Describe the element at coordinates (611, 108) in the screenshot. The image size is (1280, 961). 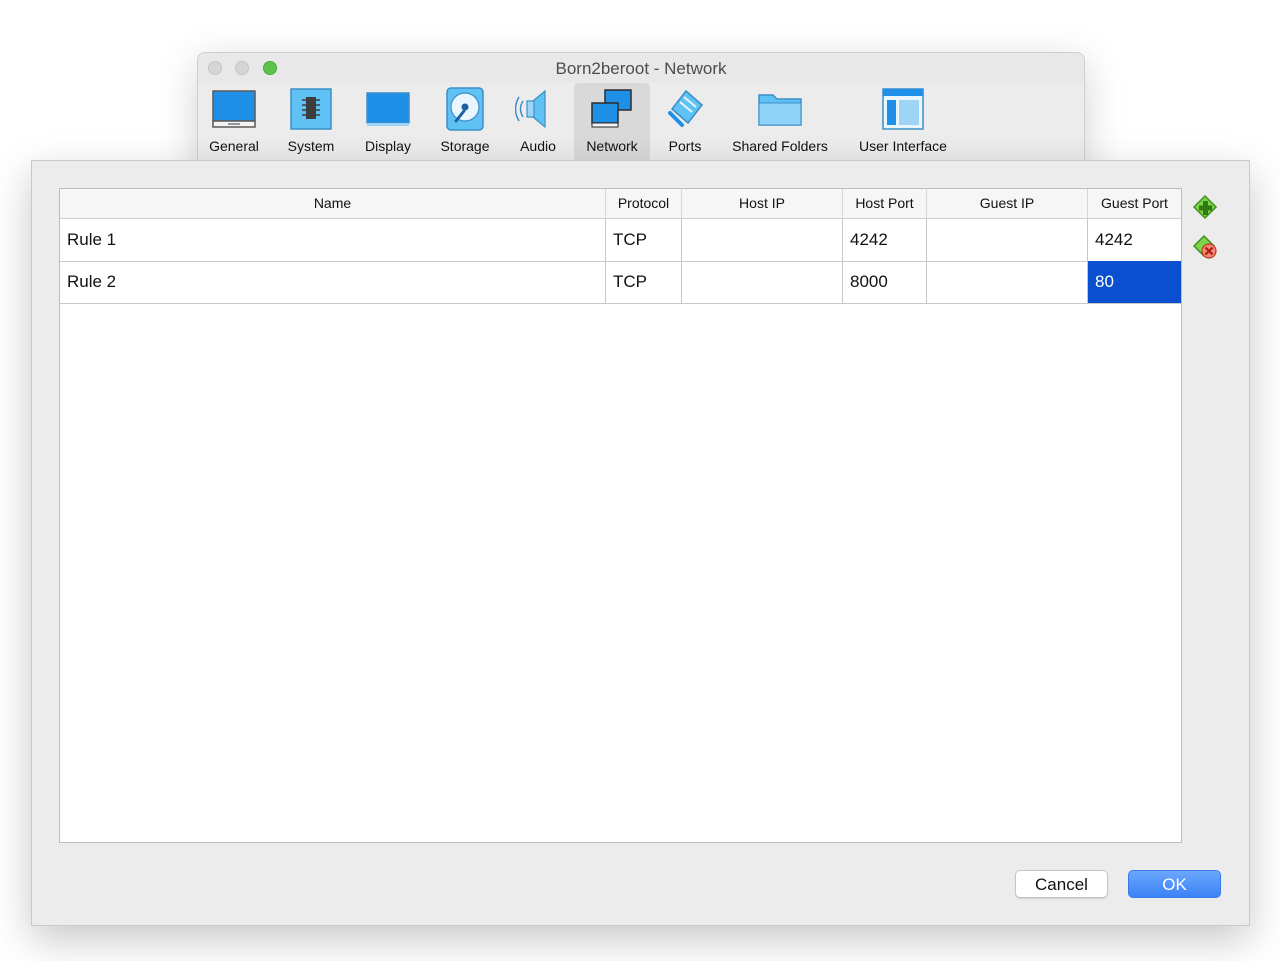
I see `network-icon` at that location.